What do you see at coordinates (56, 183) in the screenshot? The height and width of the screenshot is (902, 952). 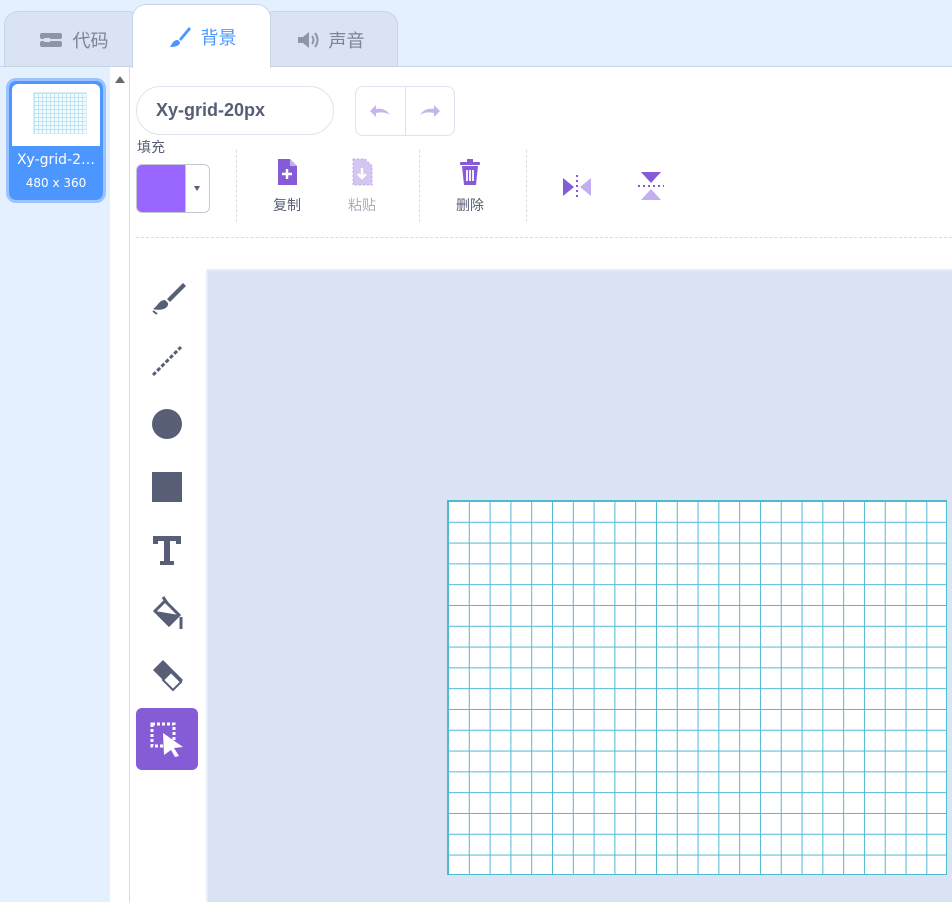 I see `costume-size: 480 x 360` at bounding box center [56, 183].